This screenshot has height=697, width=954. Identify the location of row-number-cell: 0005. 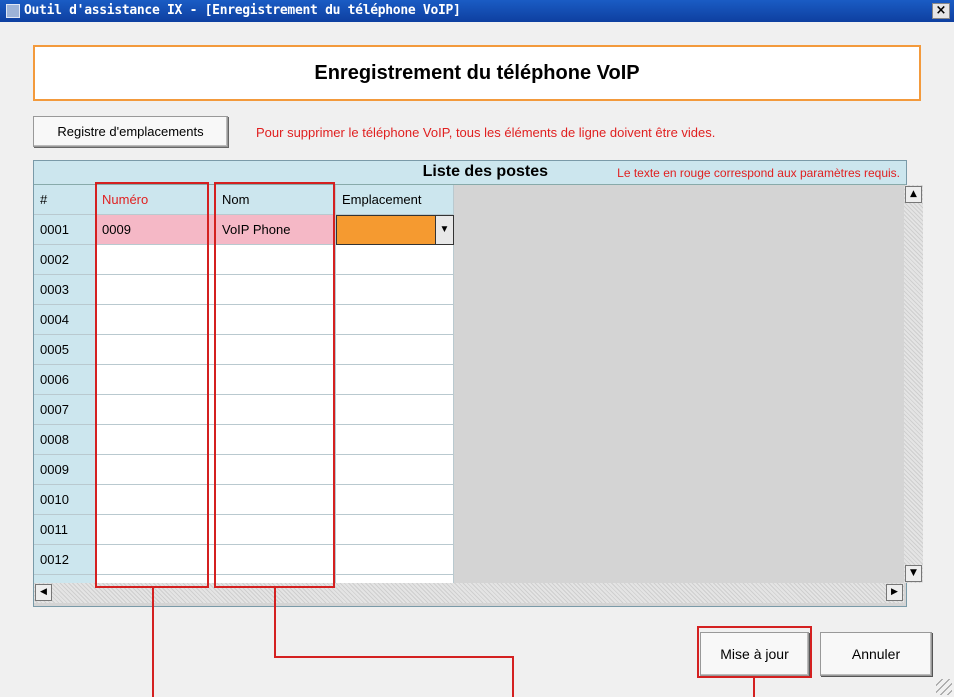
(65, 350).